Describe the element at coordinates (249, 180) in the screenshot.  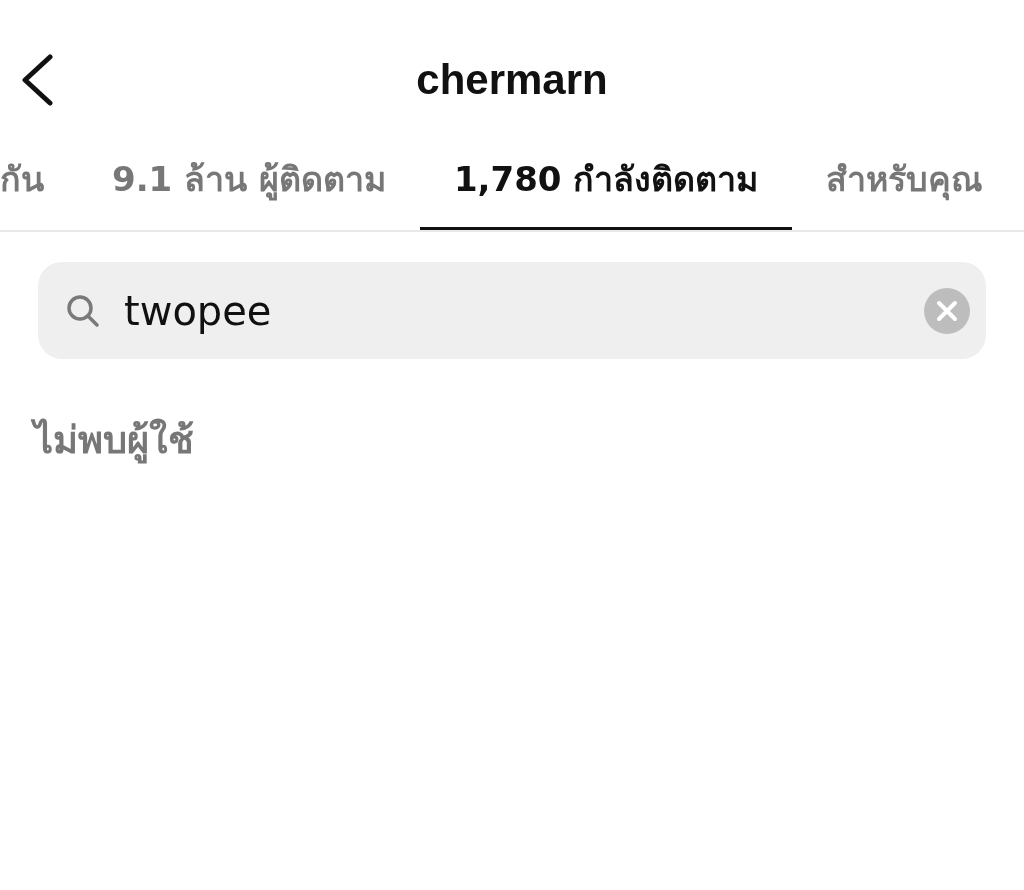
I see `tab: 9.1 ล้าน ผู้ติดตาม` at that location.